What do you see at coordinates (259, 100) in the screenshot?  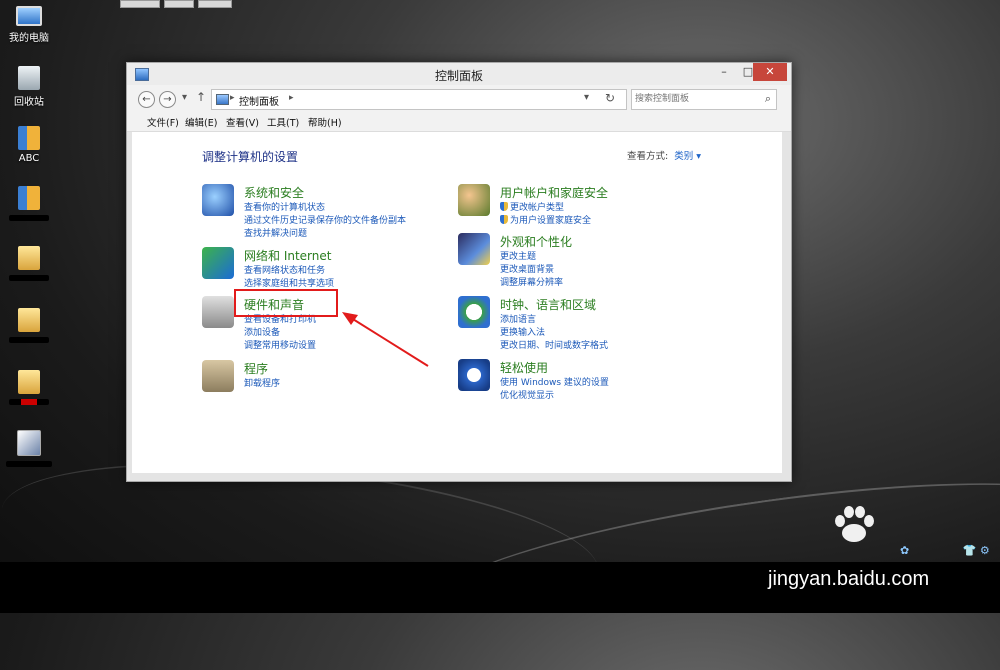 I see `breadcrumb-control-panel: 控制面板` at bounding box center [259, 100].